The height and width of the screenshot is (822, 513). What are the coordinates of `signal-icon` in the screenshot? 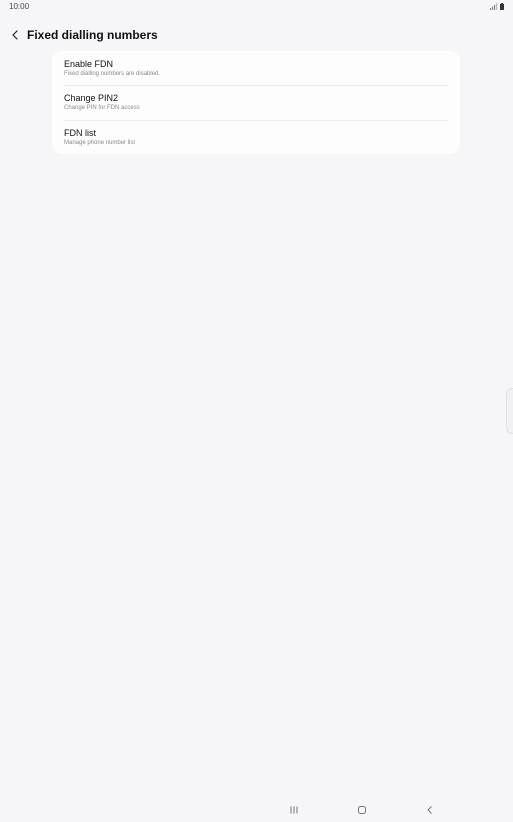 It's located at (494, 6).